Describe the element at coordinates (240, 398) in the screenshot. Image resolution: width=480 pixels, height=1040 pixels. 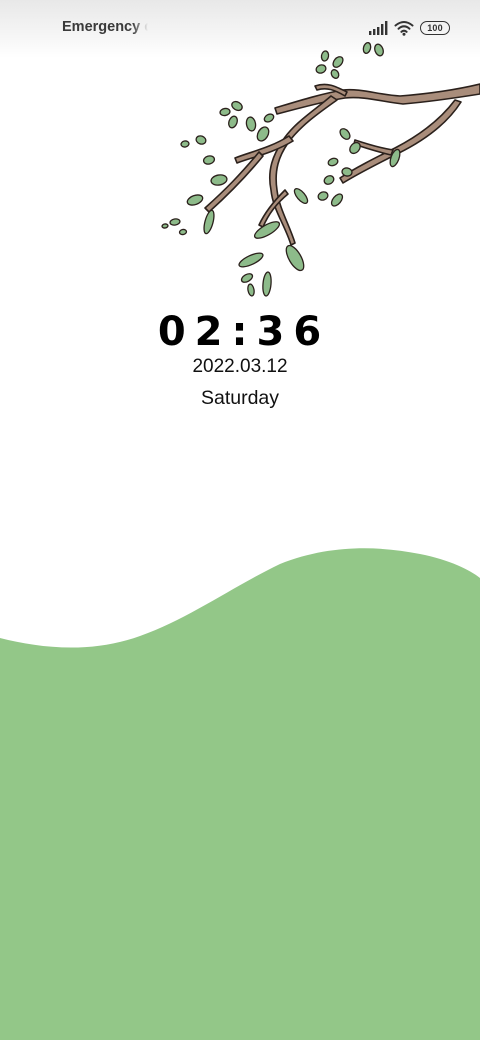
I see `lock-screen-weekday: Saturday` at that location.